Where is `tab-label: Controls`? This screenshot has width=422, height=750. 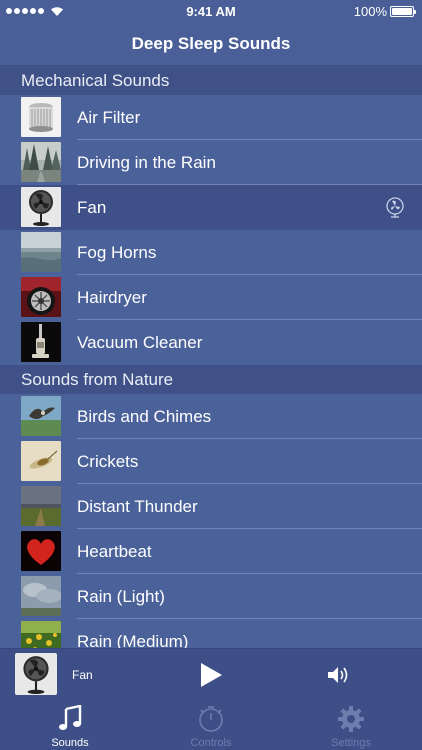 tab-label: Controls is located at coordinates (211, 743).